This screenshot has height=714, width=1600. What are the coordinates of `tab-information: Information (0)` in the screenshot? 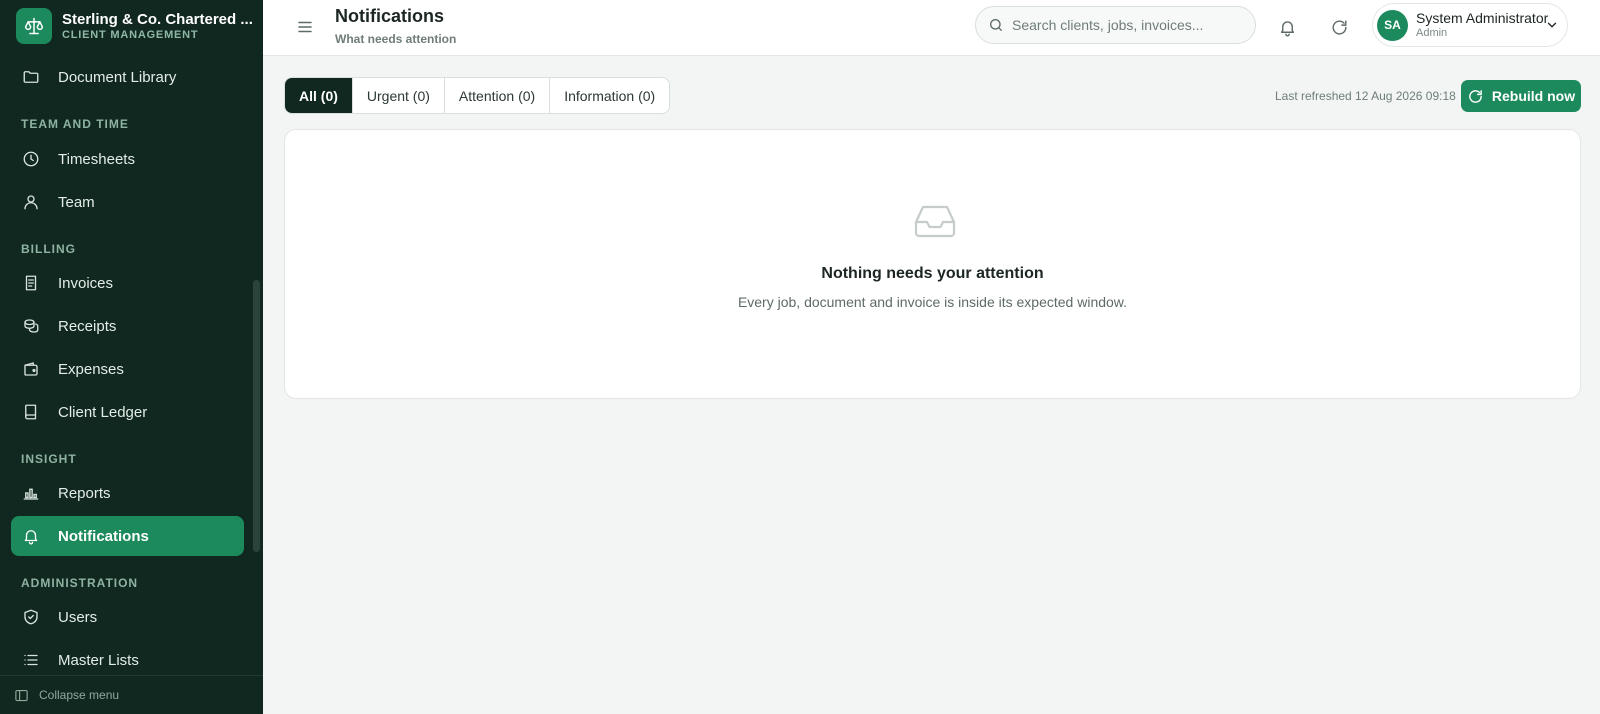 It's located at (609, 95).